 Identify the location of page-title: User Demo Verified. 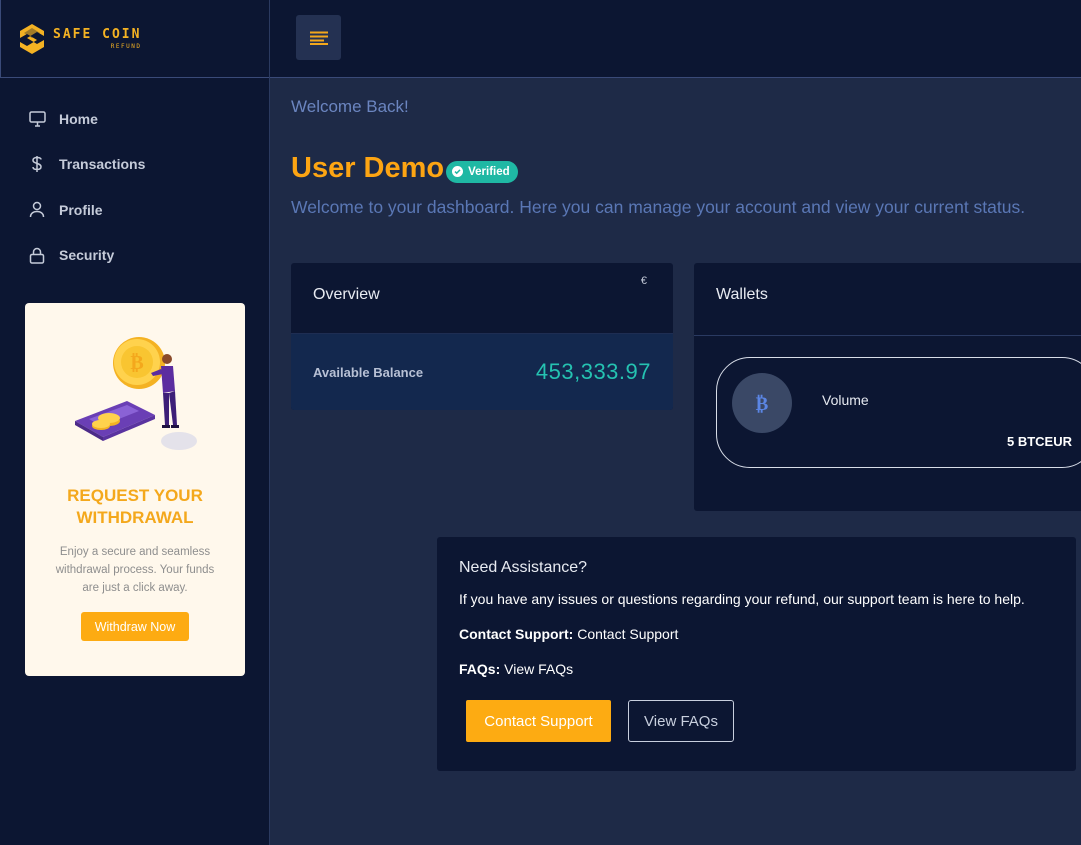
(404, 168).